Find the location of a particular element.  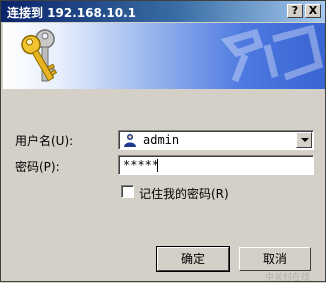

watermark: 中关村在线 is located at coordinates (280, 269).